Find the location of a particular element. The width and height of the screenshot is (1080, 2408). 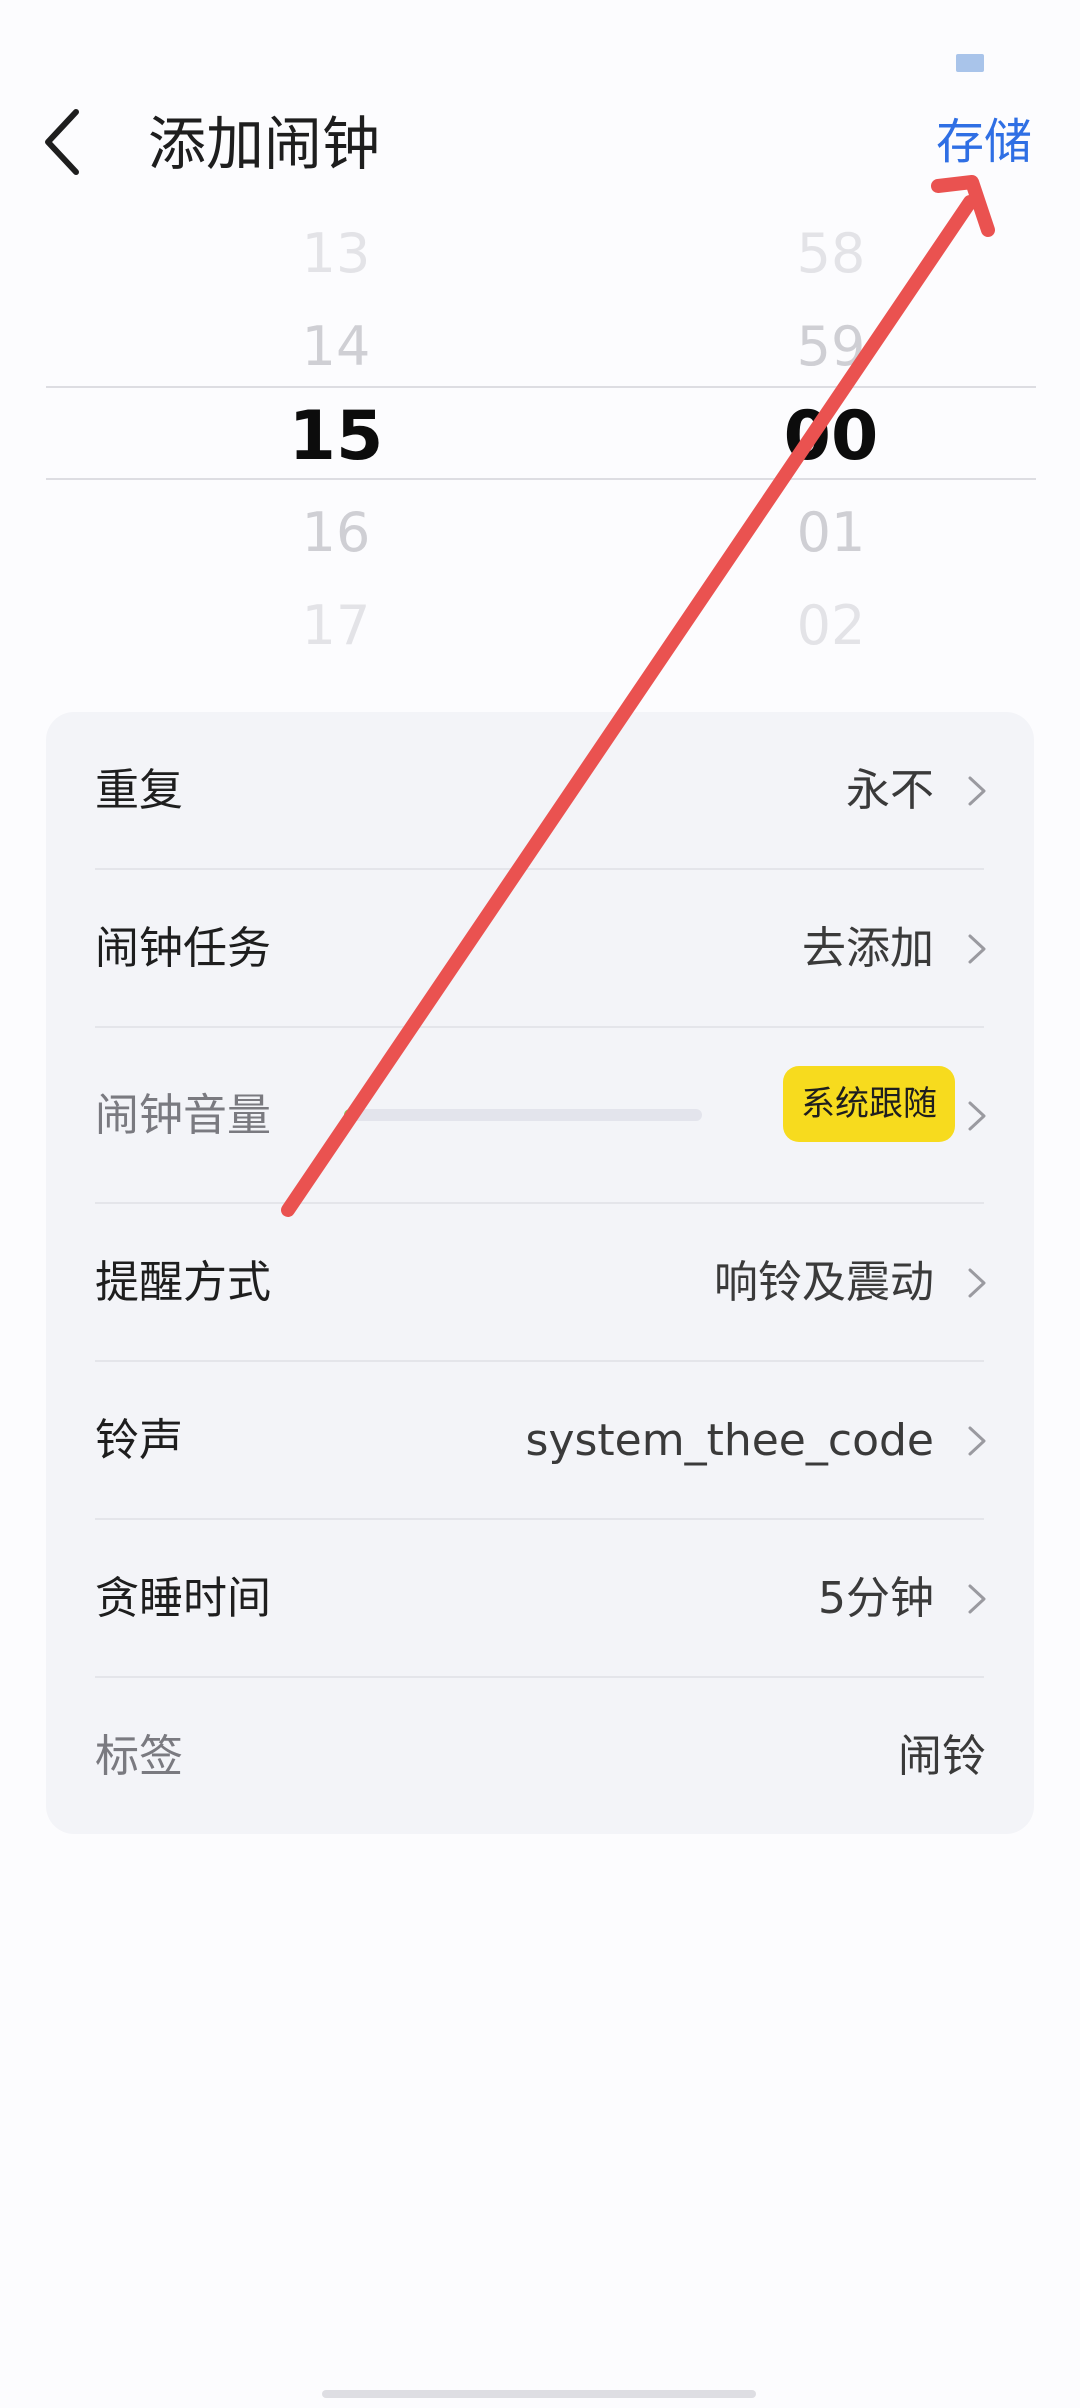

minute-option: 01 is located at coordinates (831, 533).